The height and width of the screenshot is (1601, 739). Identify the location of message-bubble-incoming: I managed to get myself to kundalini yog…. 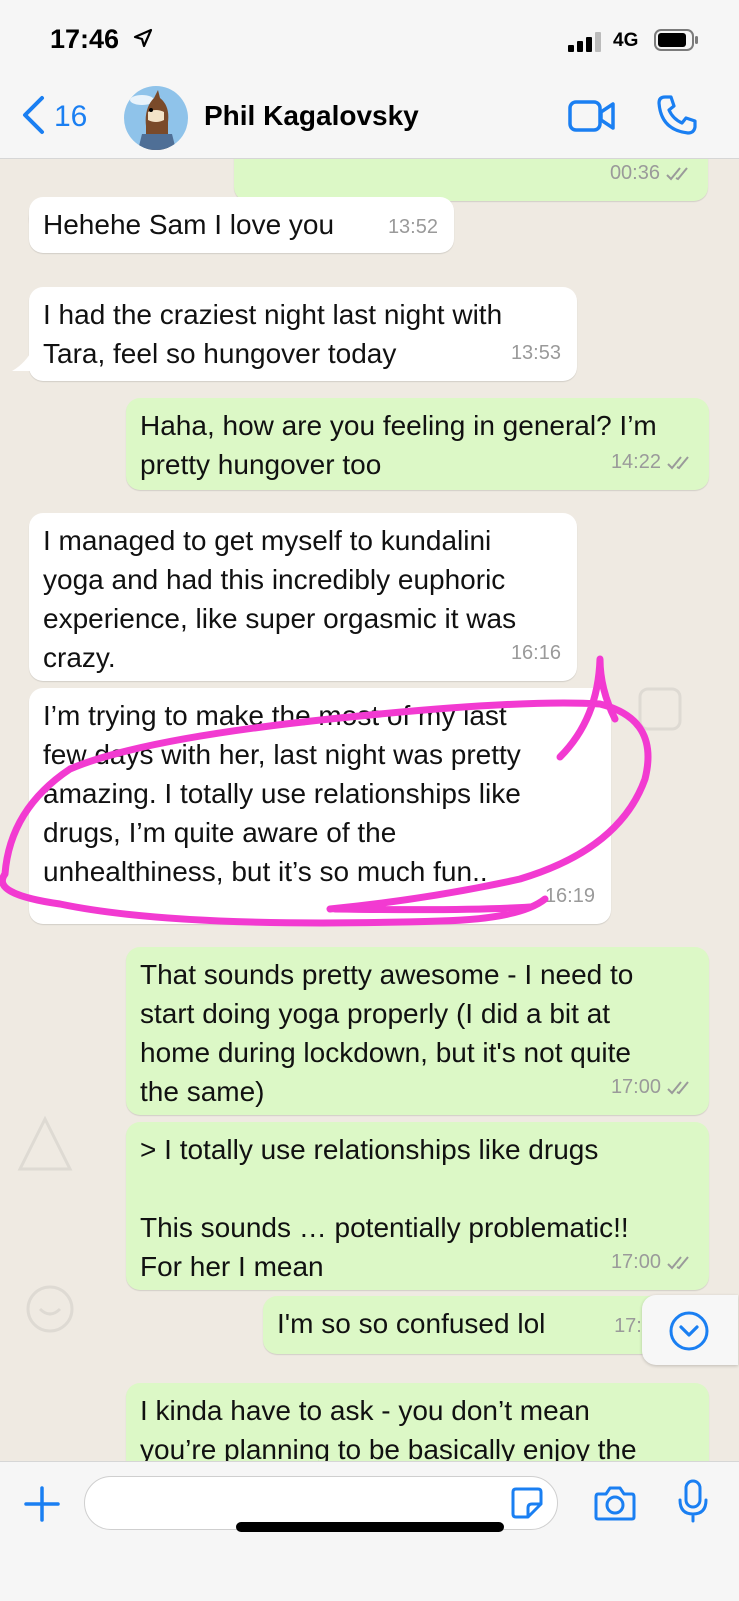
(303, 597).